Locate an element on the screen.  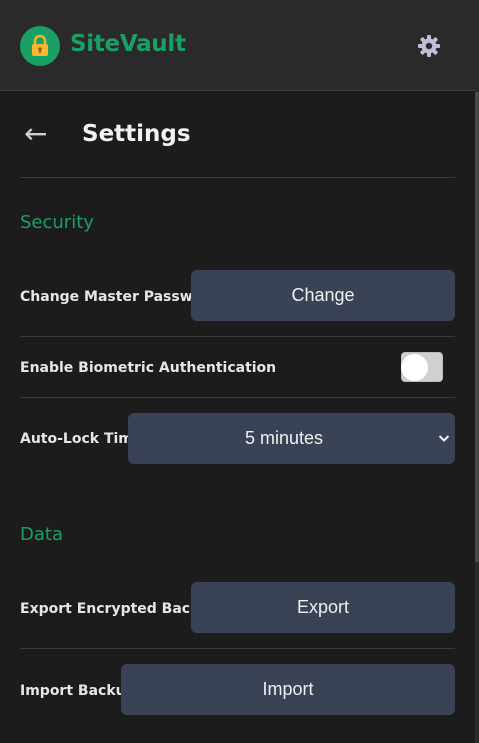
auto-lock-label: Auto-Lock Time is located at coordinates (81, 439).